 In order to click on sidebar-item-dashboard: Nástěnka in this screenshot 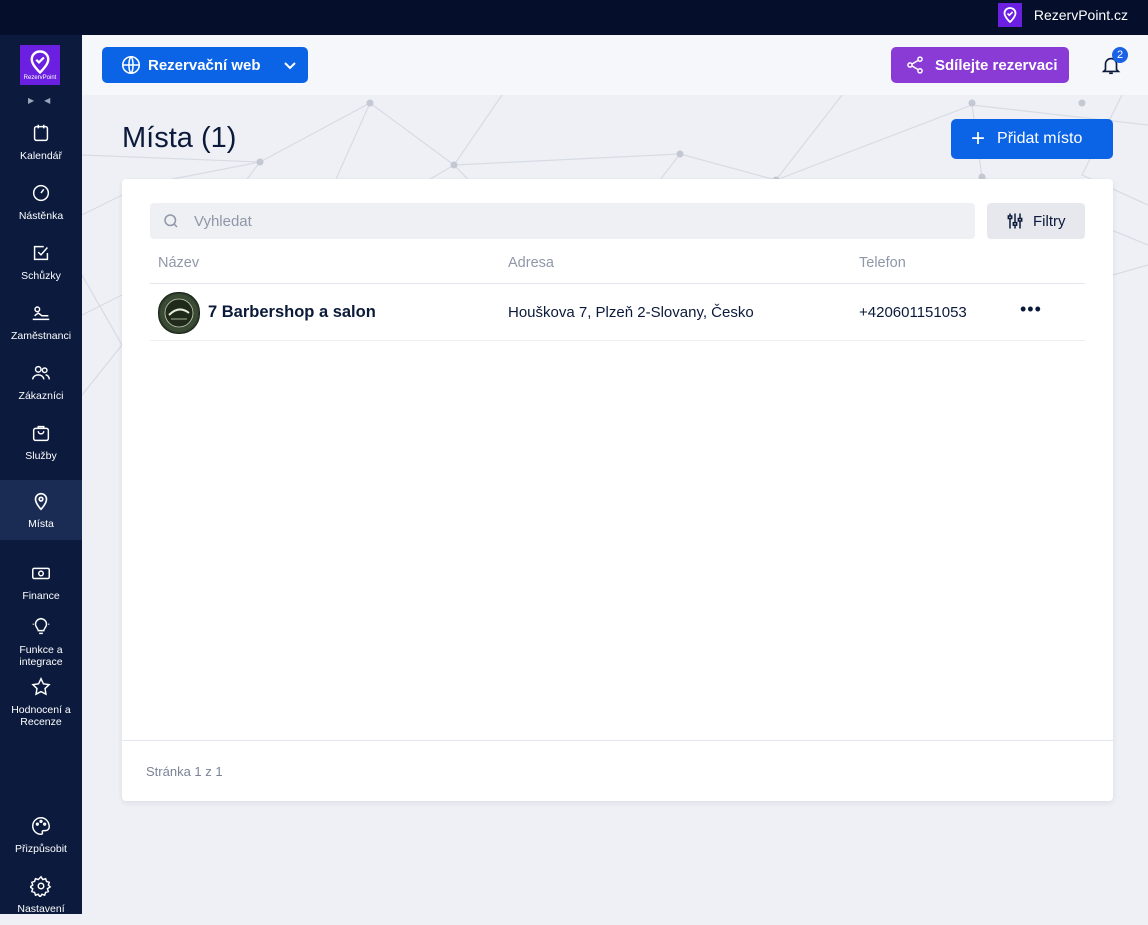, I will do `click(41, 202)`.